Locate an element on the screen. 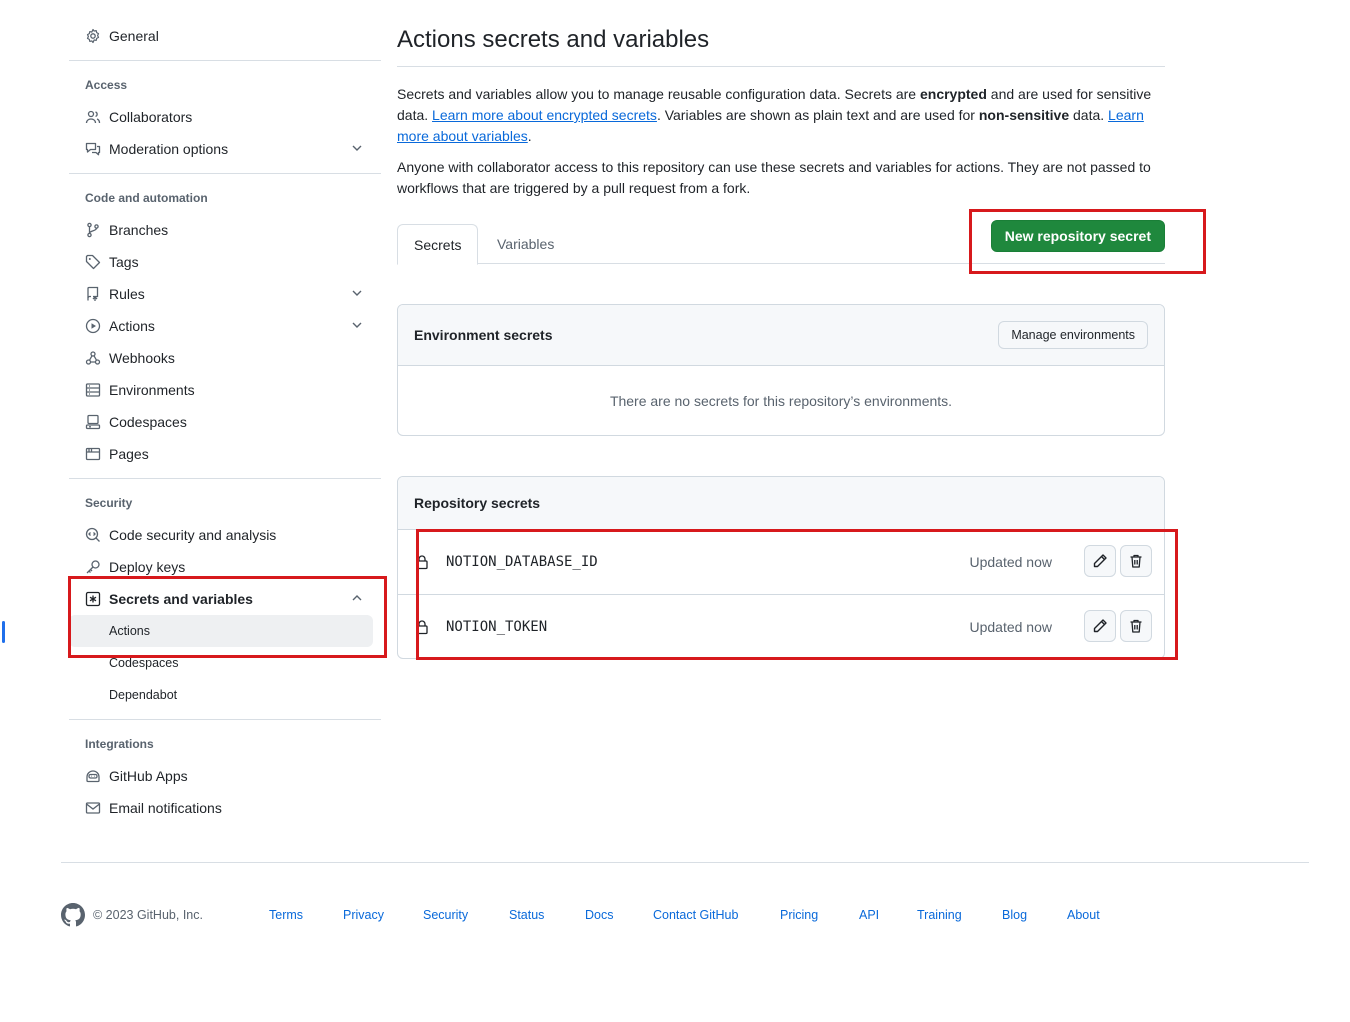  sidebar-item-github-apps: GitHub Apps is located at coordinates (225, 776).